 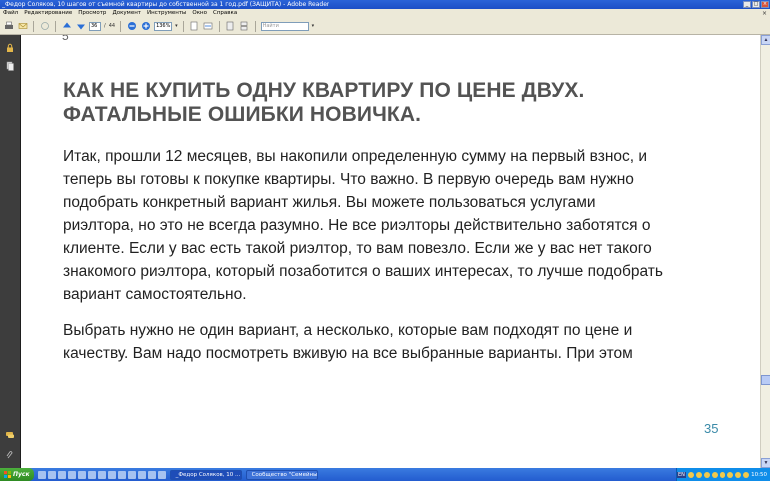 I want to click on scroll-up-icon: ▲, so click(x=765, y=40).